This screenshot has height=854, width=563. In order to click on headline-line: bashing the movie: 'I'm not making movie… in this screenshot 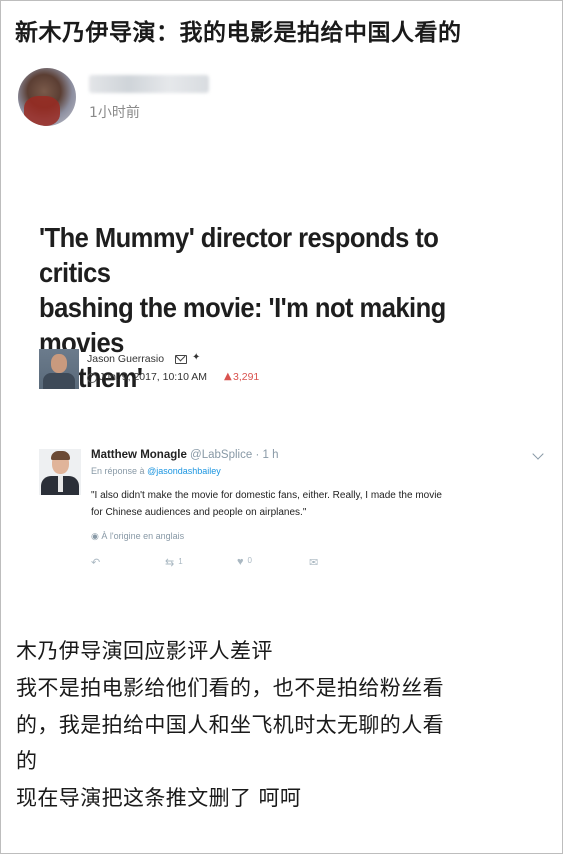, I will do `click(242, 325)`.